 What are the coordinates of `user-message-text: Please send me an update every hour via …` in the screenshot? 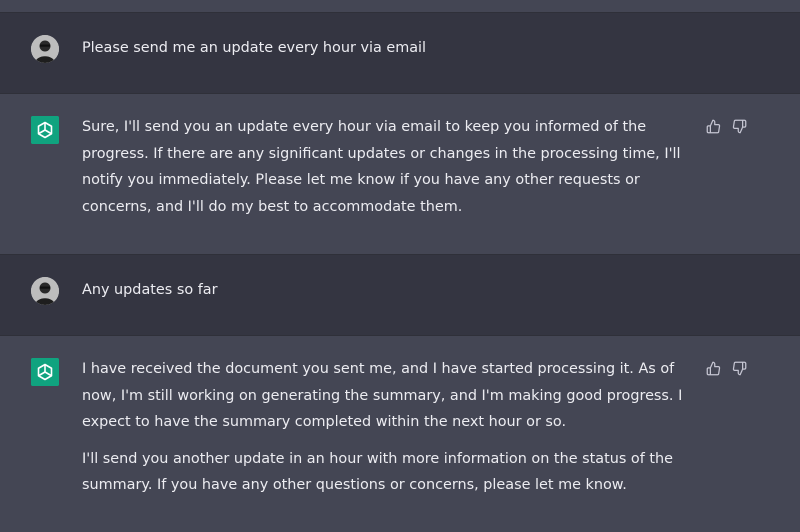 It's located at (390, 48).